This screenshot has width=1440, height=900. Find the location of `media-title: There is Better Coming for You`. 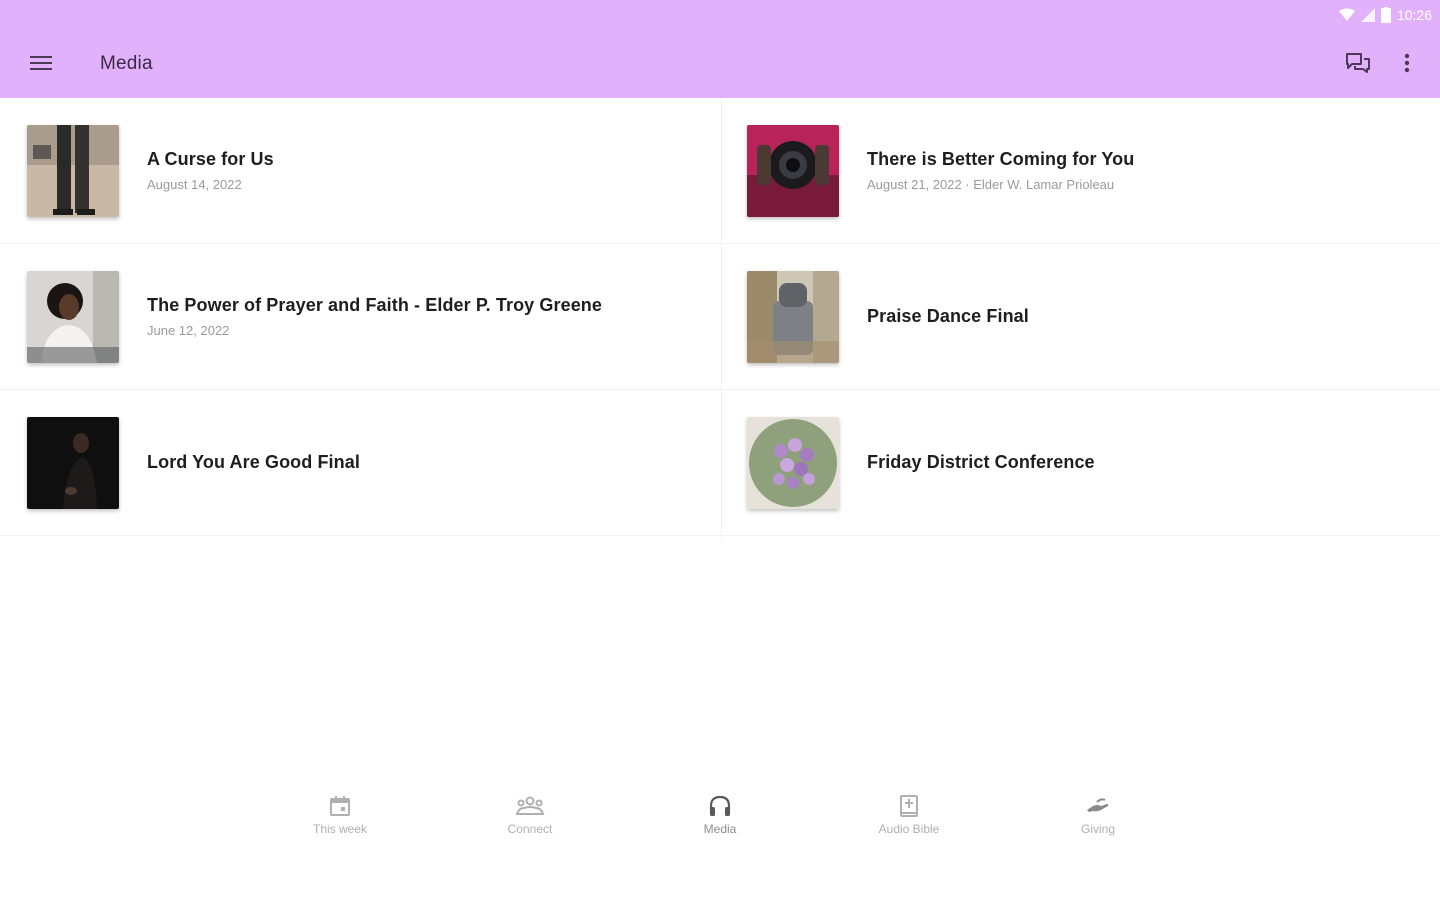

media-title: There is Better Coming for You is located at coordinates (1001, 159).